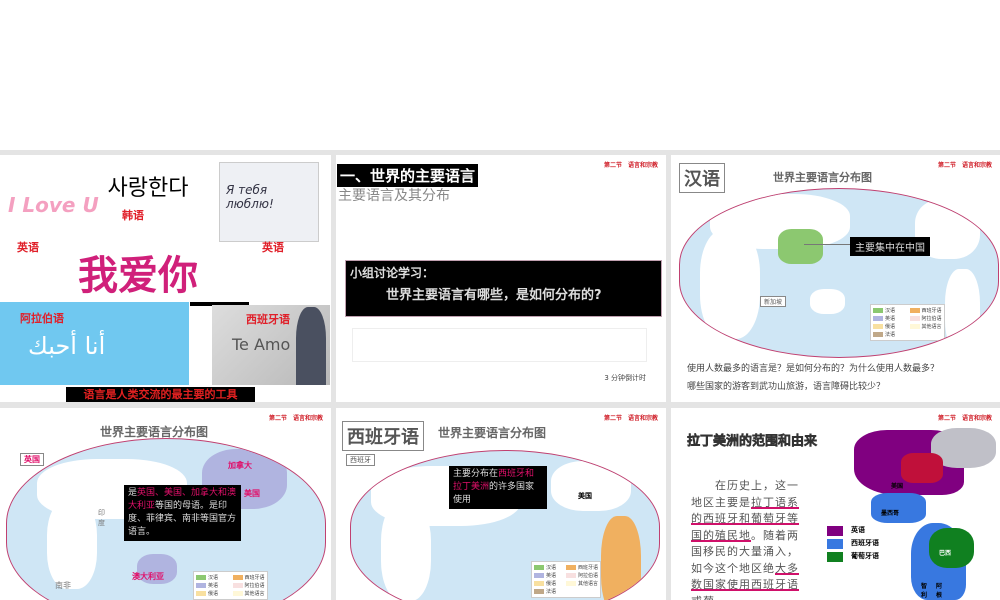 Image resolution: width=1000 pixels, height=600 pixels. What do you see at coordinates (962, 311) in the screenshot?
I see `south-america-land` at bounding box center [962, 311].